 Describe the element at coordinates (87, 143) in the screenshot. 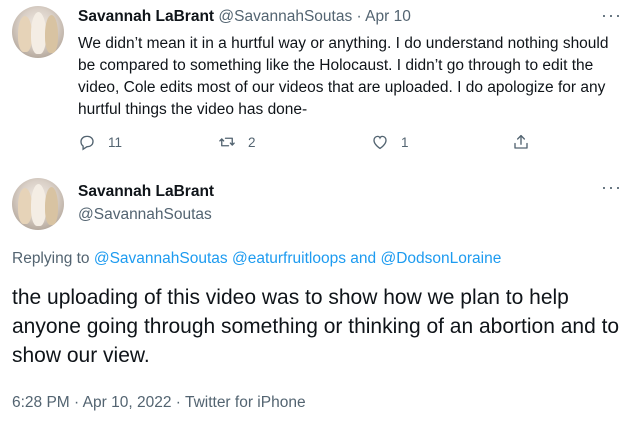

I see `reply-icon` at that location.